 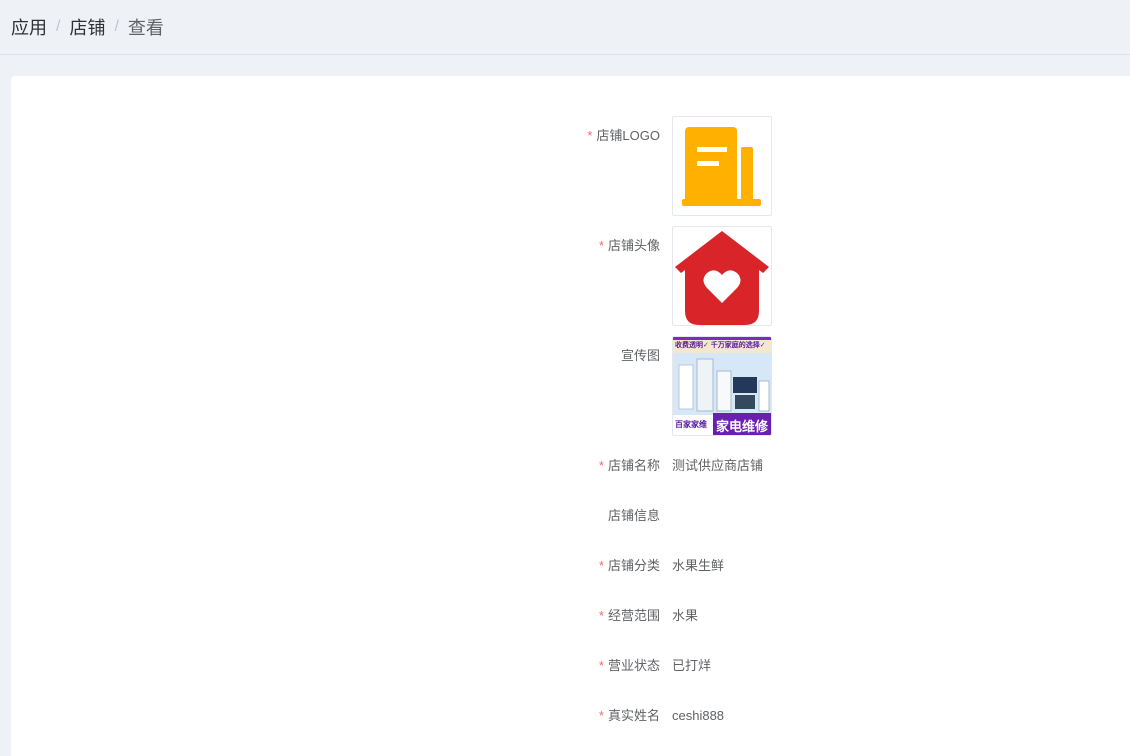 I want to click on breadcrumb-view: 查看, so click(x=145, y=28).